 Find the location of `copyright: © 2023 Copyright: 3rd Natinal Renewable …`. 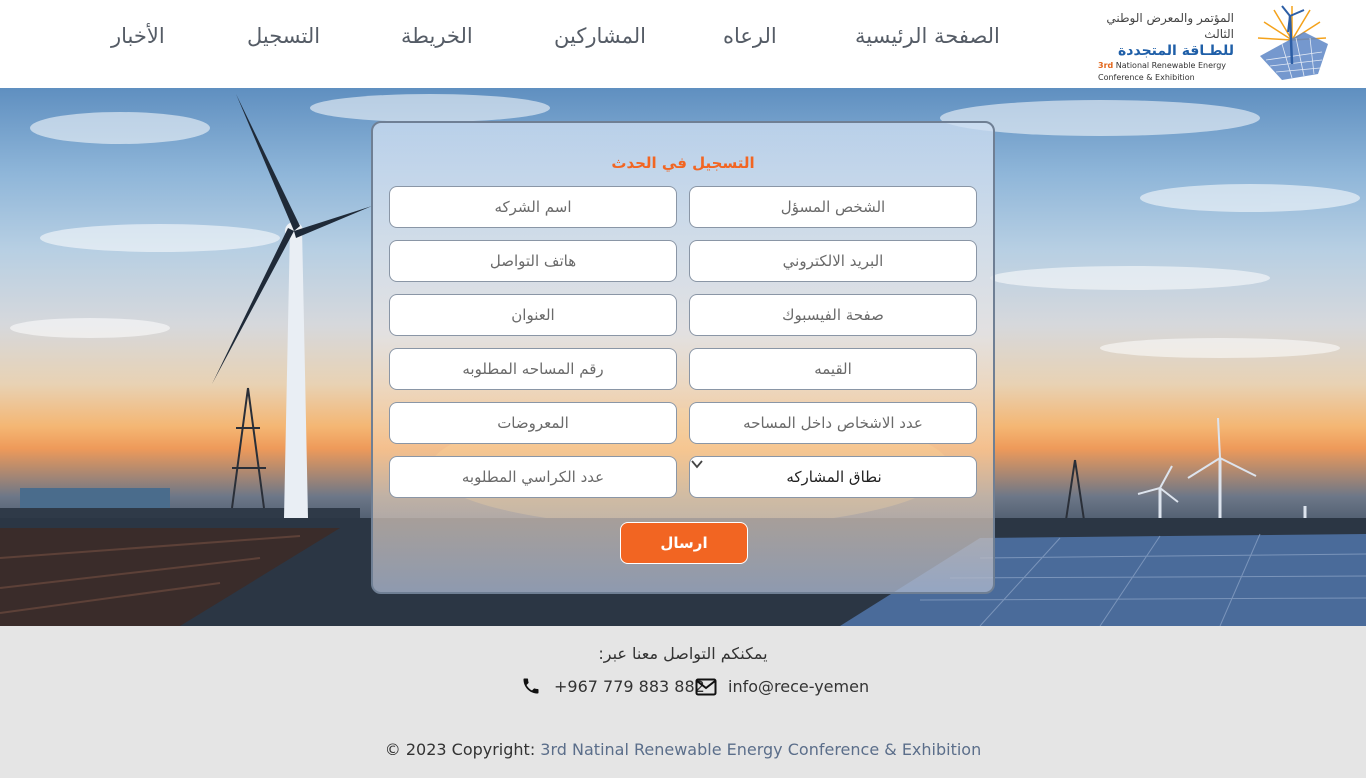

copyright: © 2023 Copyright: 3rd Natinal Renewable … is located at coordinates (683, 749).